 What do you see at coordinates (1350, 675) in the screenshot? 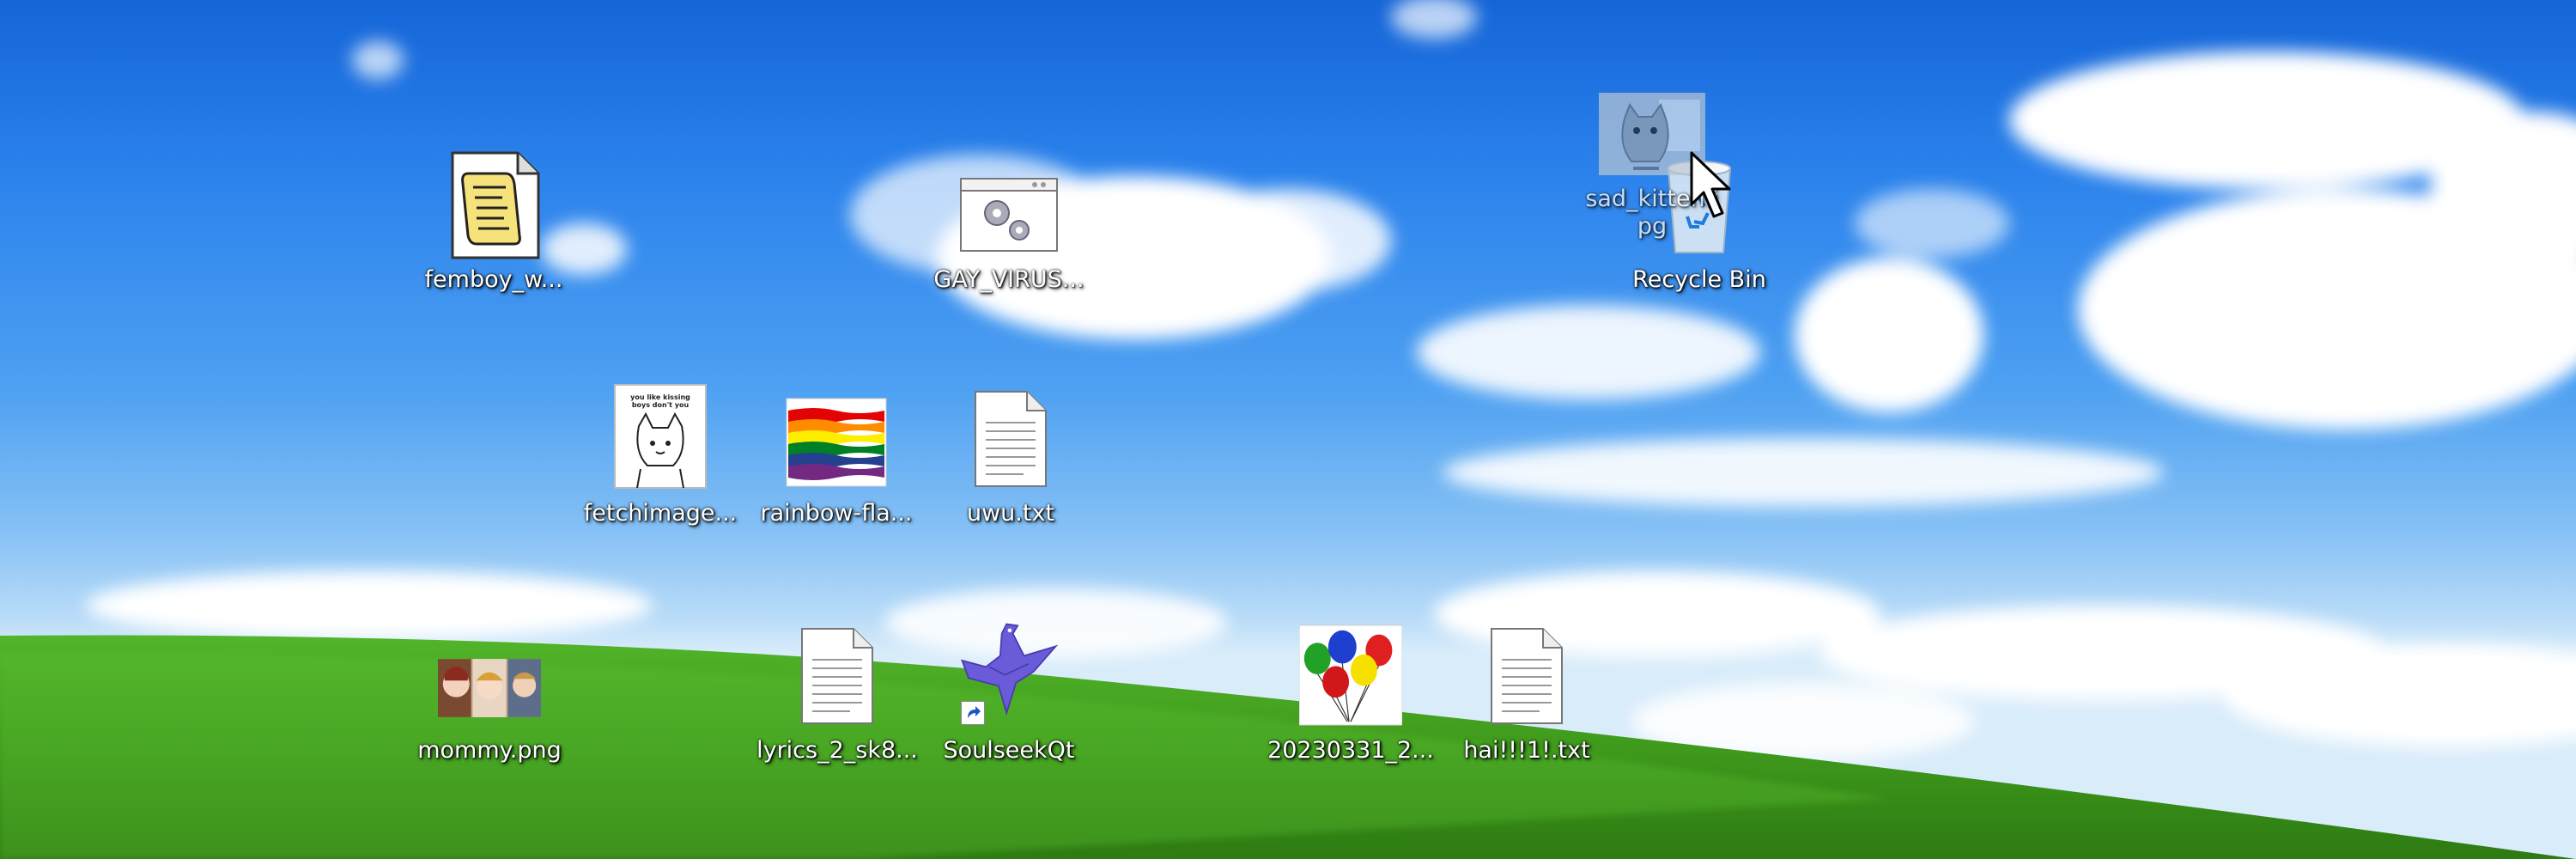
I see `balloons-image-icon` at bounding box center [1350, 675].